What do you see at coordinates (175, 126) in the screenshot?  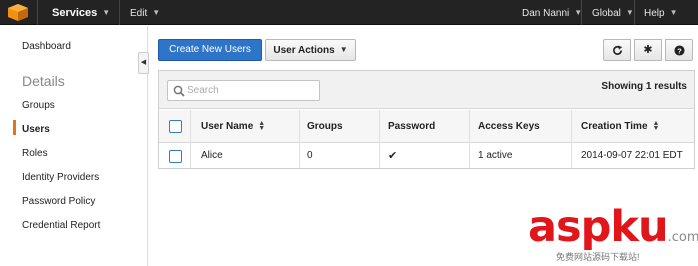 I see `select-all-checkbox` at bounding box center [175, 126].